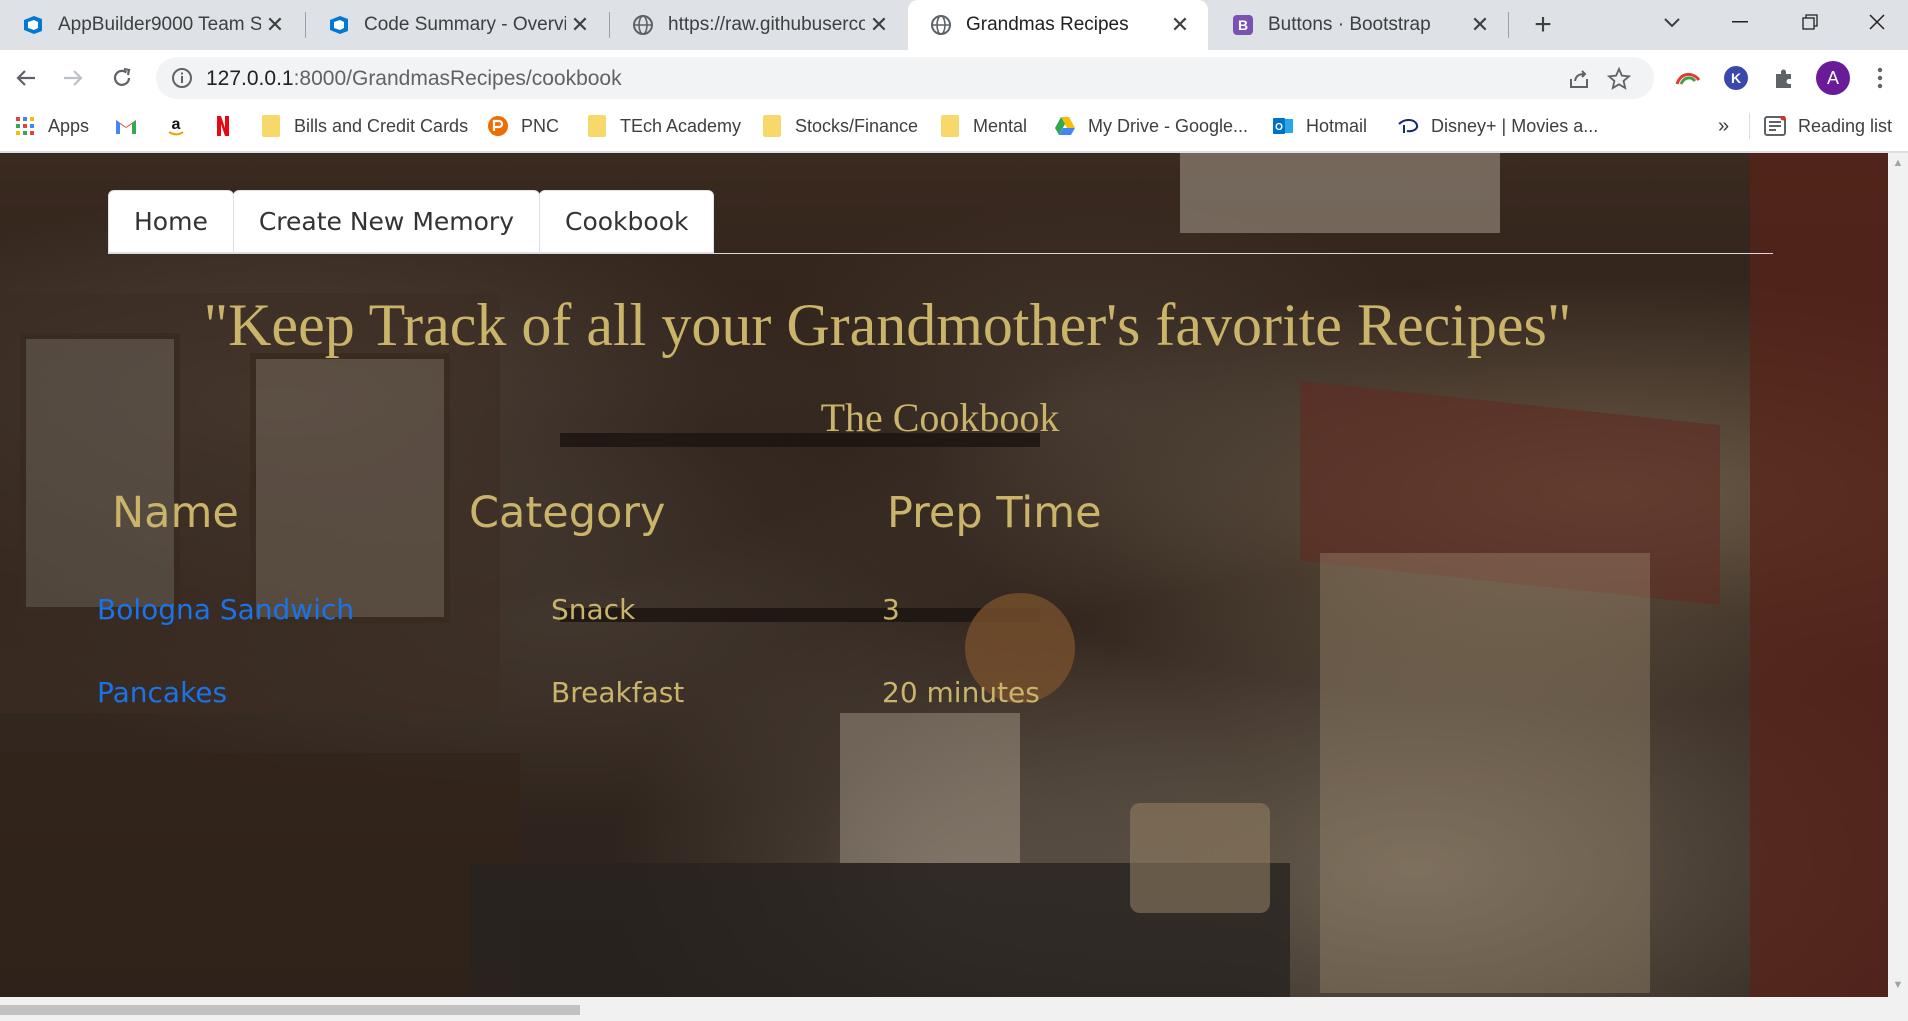  What do you see at coordinates (1736, 78) in the screenshot?
I see `extension-k-icon: K` at bounding box center [1736, 78].